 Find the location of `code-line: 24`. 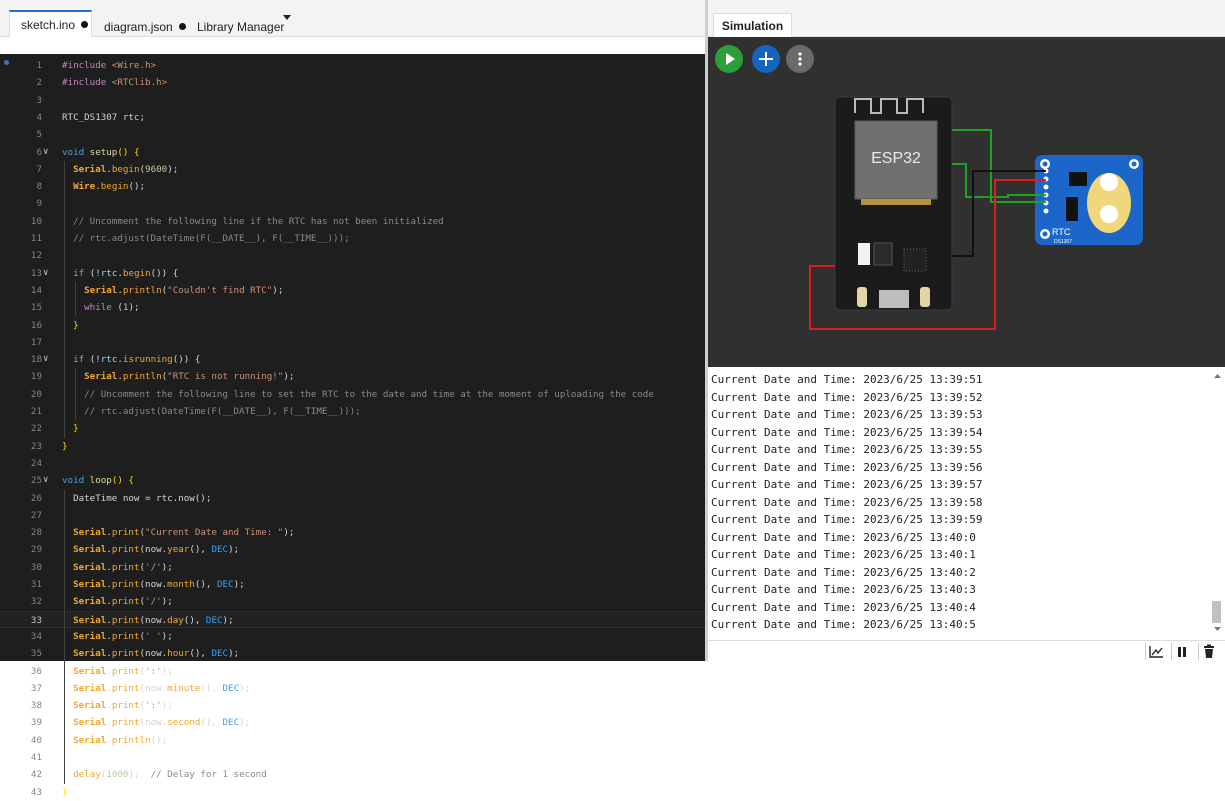

code-line: 24 is located at coordinates (352, 463).